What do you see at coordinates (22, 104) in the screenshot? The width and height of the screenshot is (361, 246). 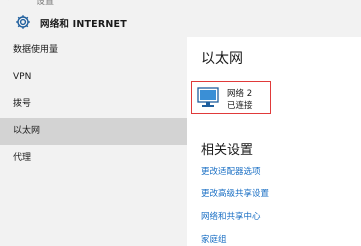 I see `sidebar-item-label: 拨号` at bounding box center [22, 104].